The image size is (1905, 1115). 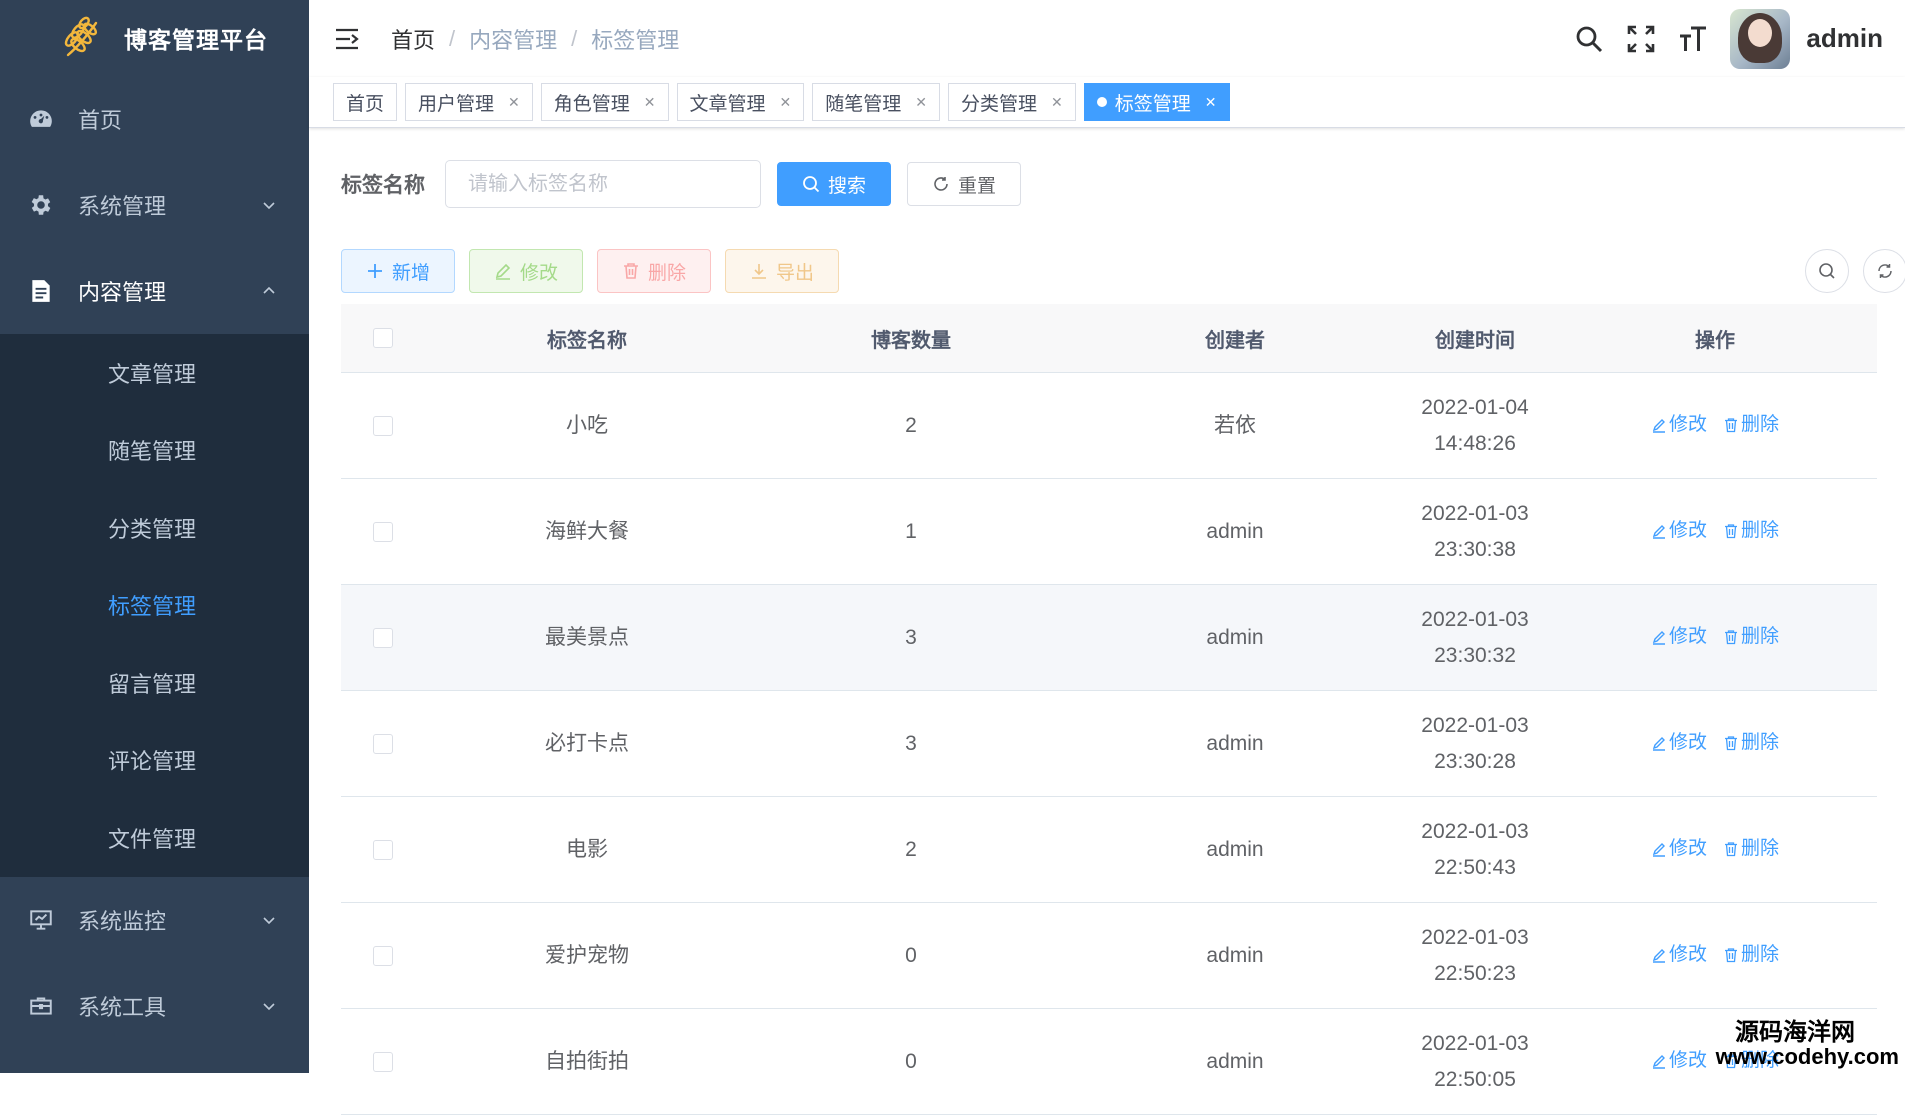 I want to click on row-edit-label: 修改, so click(x=1687, y=954).